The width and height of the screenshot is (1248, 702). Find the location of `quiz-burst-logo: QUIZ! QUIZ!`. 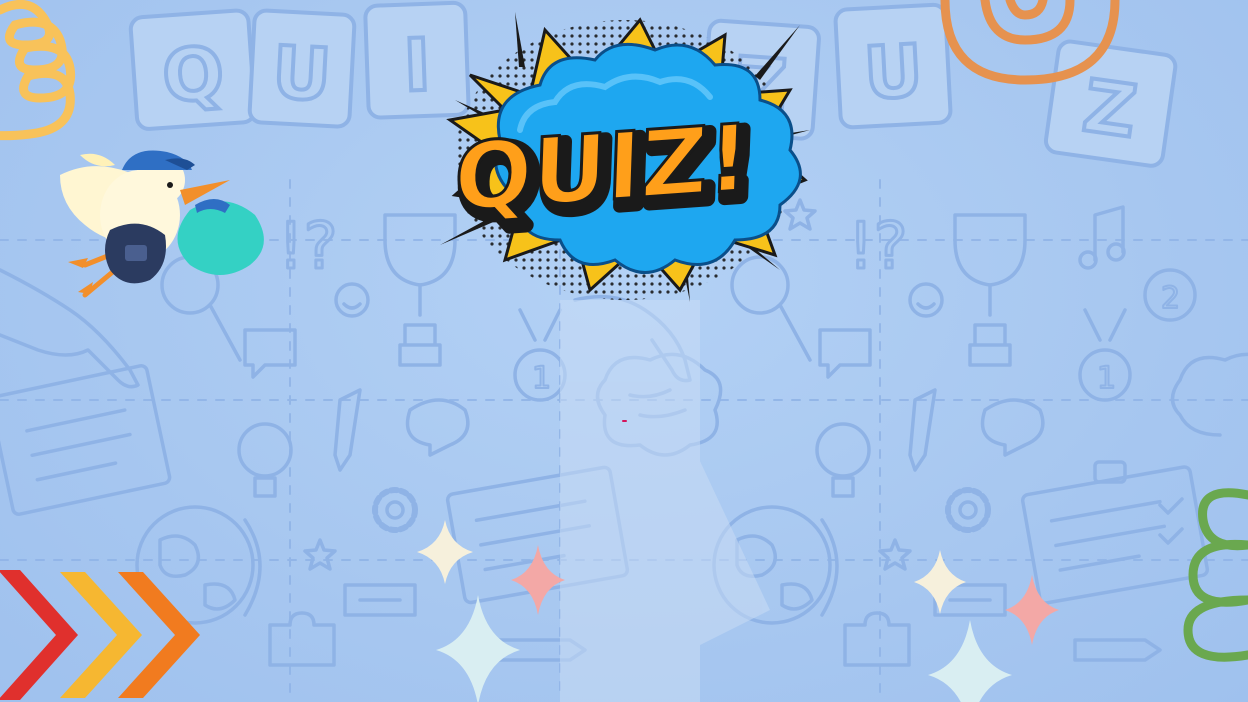

quiz-burst-logo: QUIZ! QUIZ! is located at coordinates (625, 157).